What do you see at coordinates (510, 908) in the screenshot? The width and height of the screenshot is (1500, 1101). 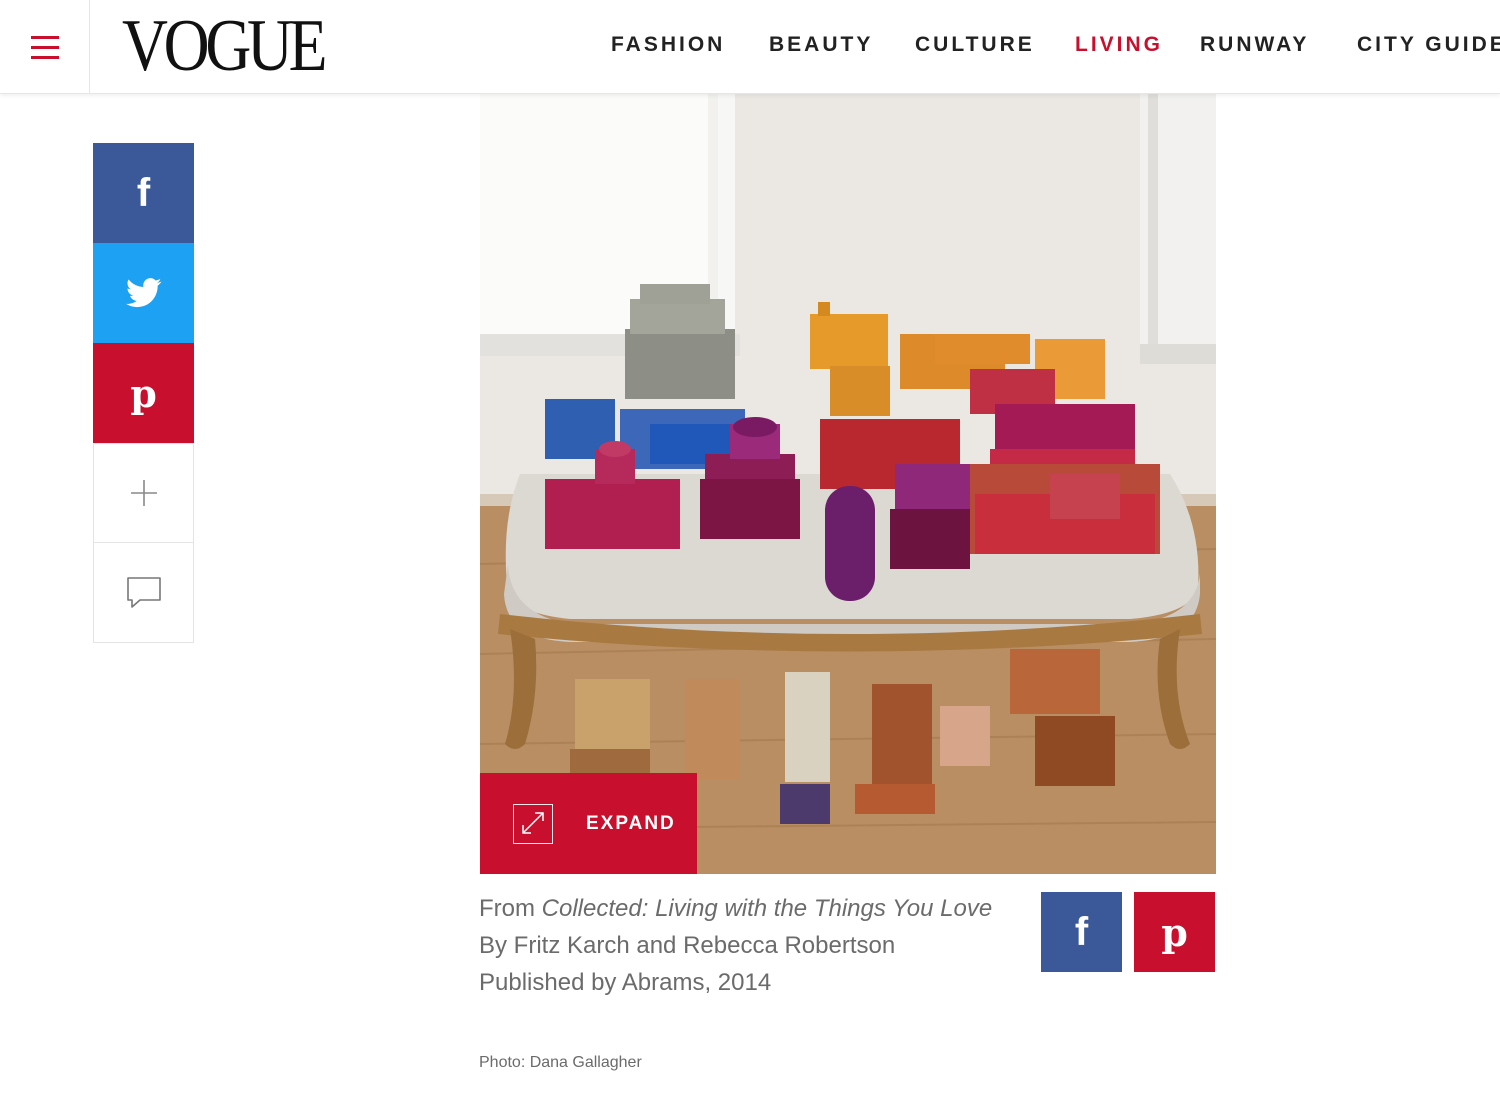 I see `caption-prefix: From` at bounding box center [510, 908].